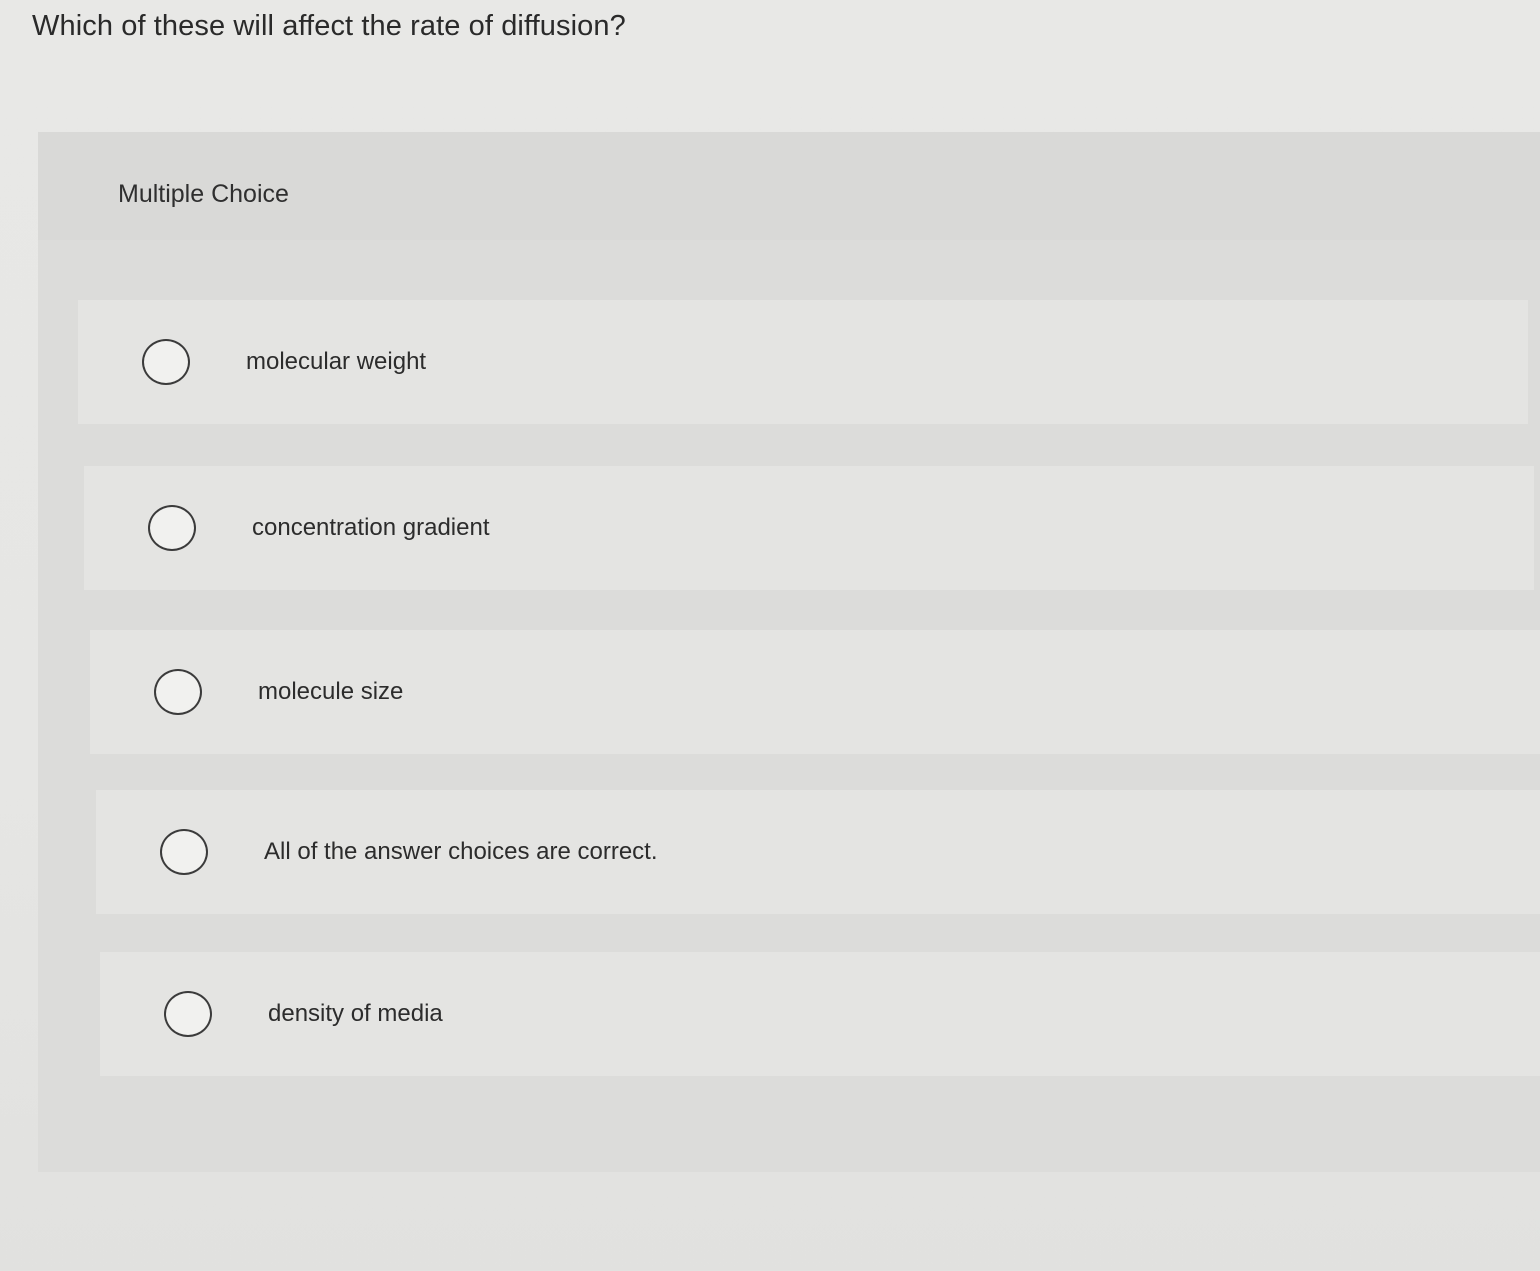 This screenshot has height=1271, width=1540. What do you see at coordinates (818, 852) in the screenshot?
I see `answer-option-4: All of the answer choices are correct.` at bounding box center [818, 852].